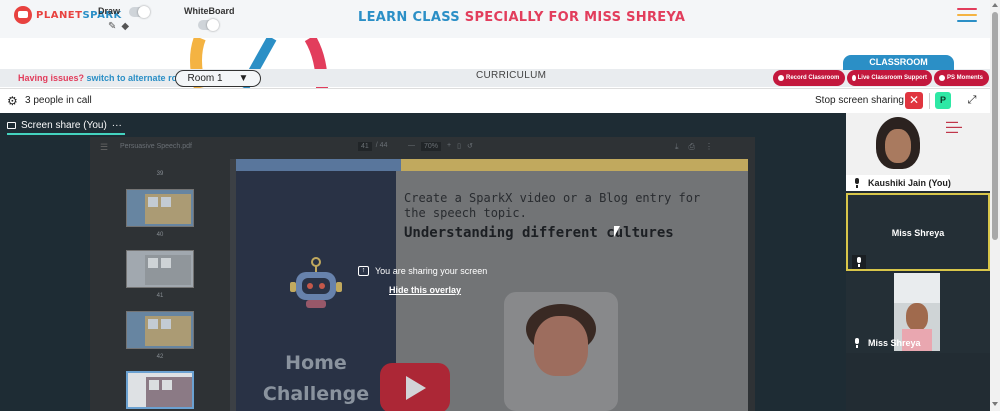  What do you see at coordinates (995, 126) in the screenshot?
I see `scroll-thumb` at bounding box center [995, 126].